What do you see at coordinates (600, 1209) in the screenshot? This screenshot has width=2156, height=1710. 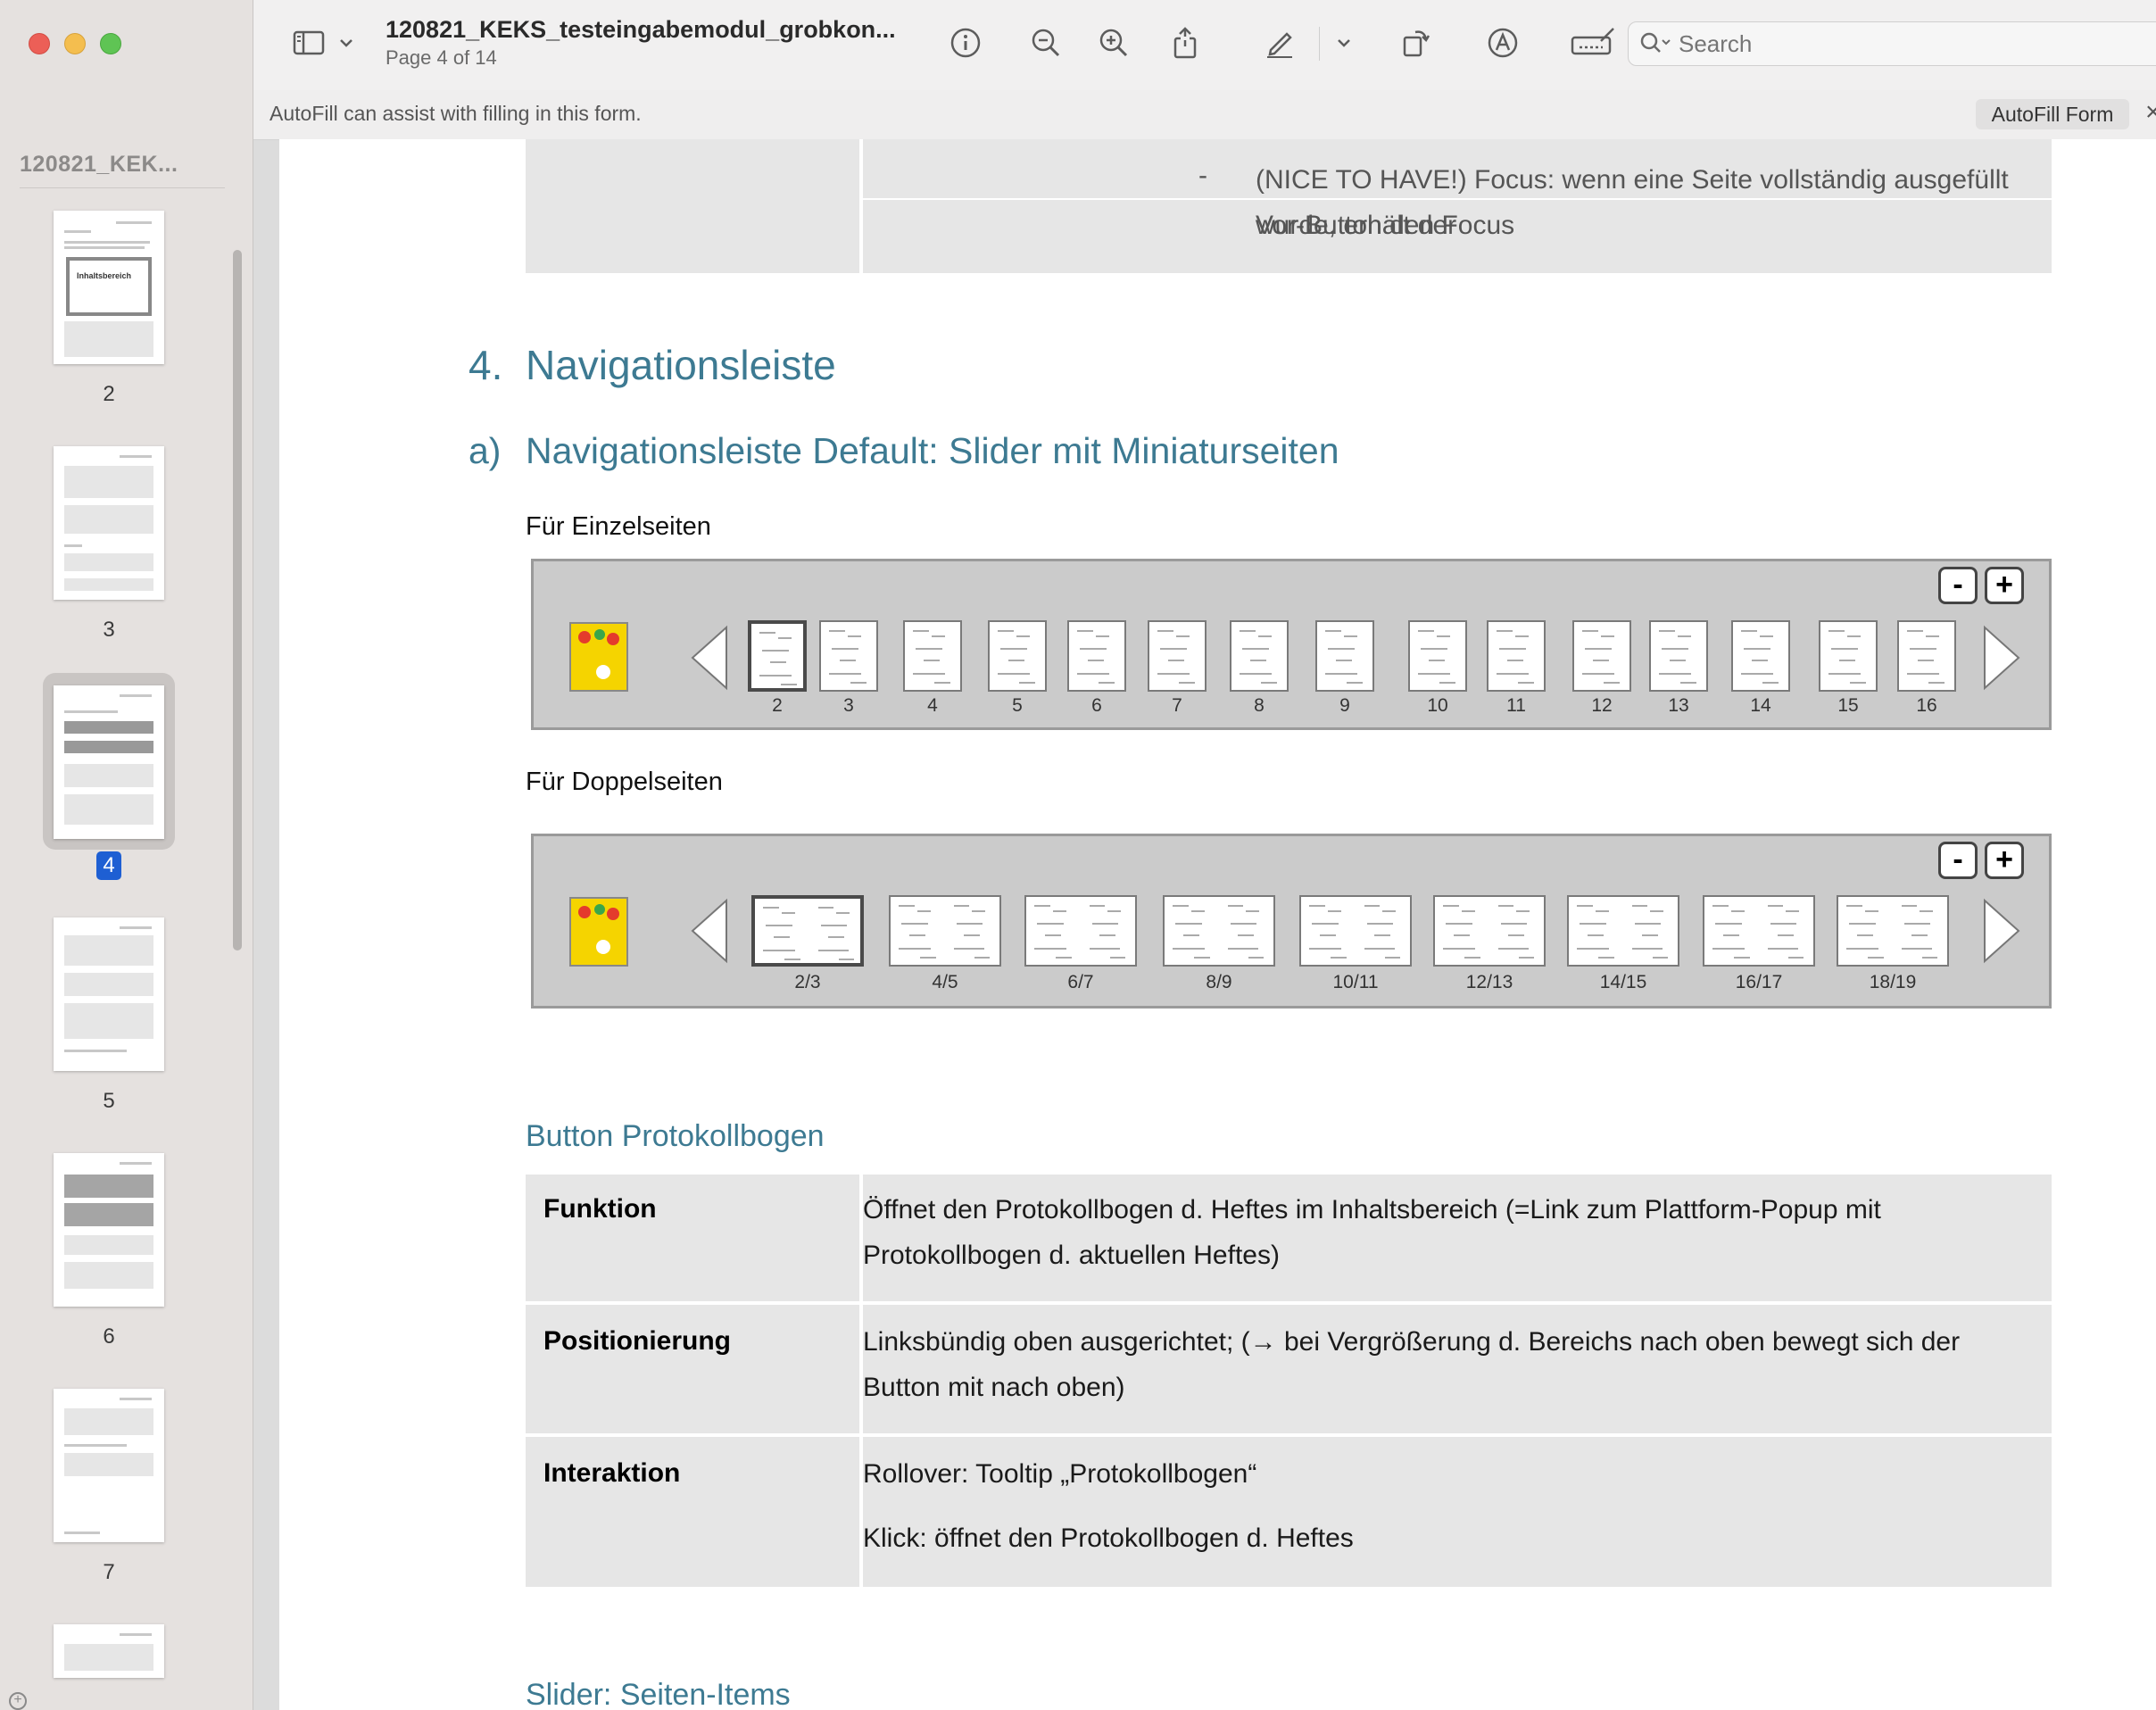 I see `row-label-funktion: Funktion` at bounding box center [600, 1209].